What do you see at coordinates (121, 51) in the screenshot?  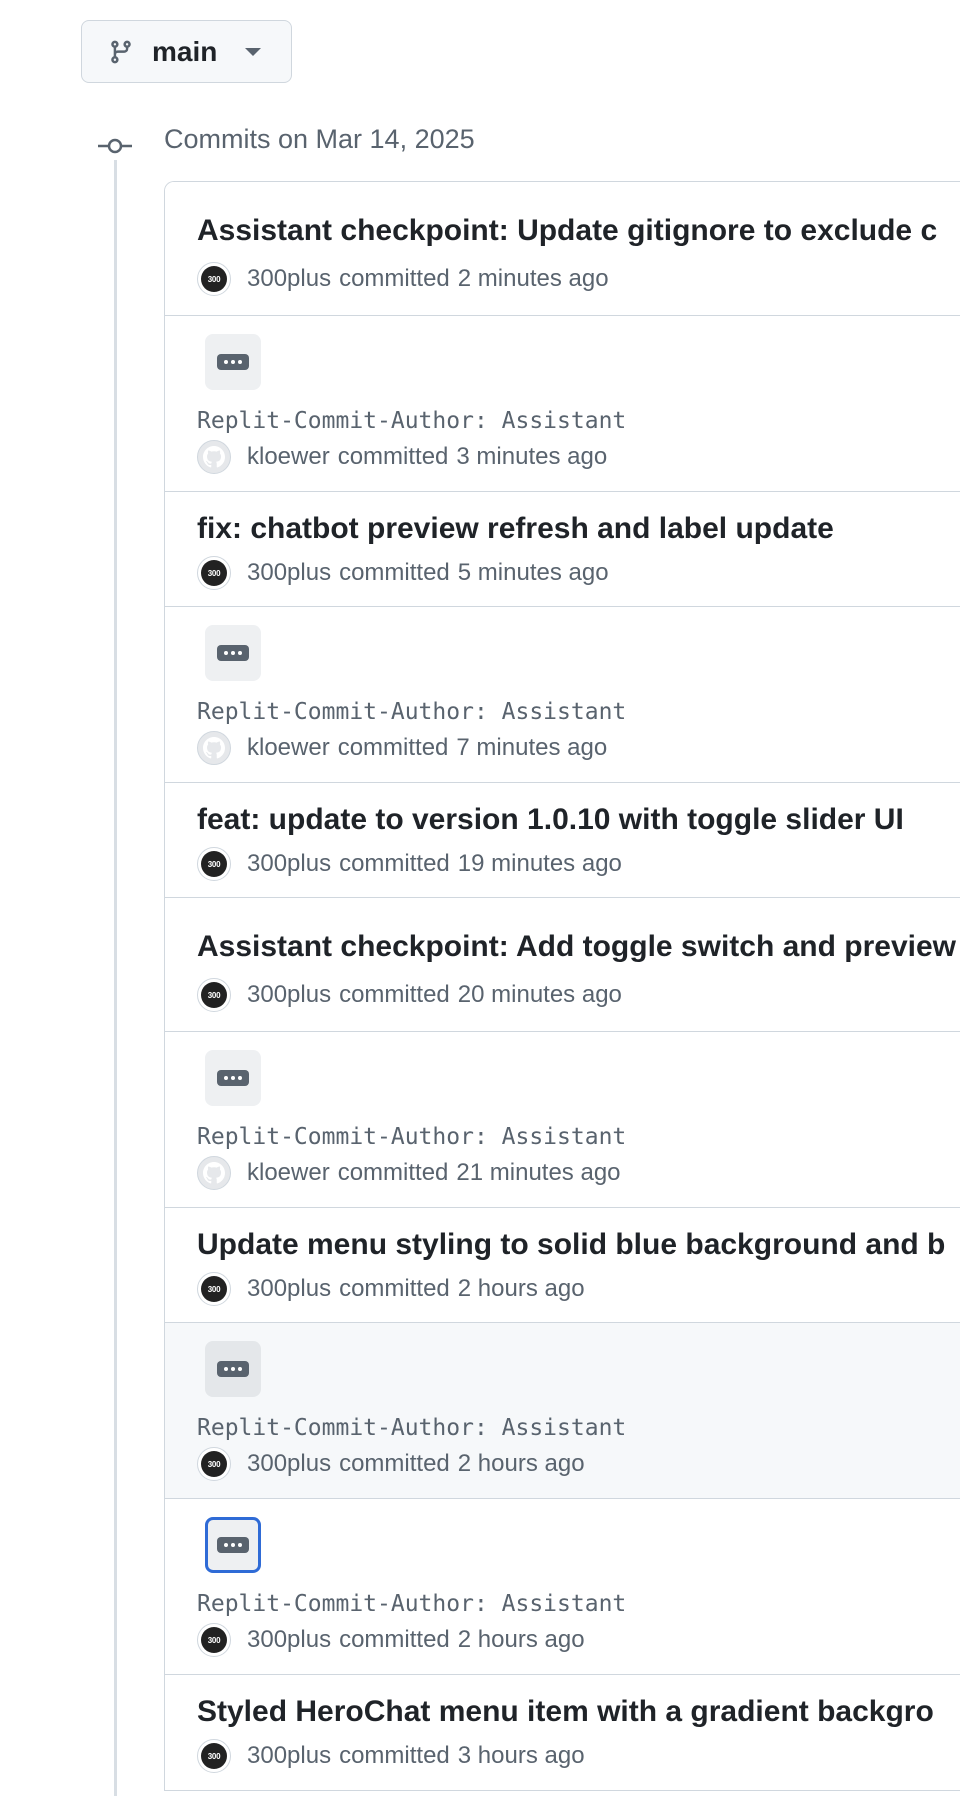 I see `git-branch-icon` at bounding box center [121, 51].